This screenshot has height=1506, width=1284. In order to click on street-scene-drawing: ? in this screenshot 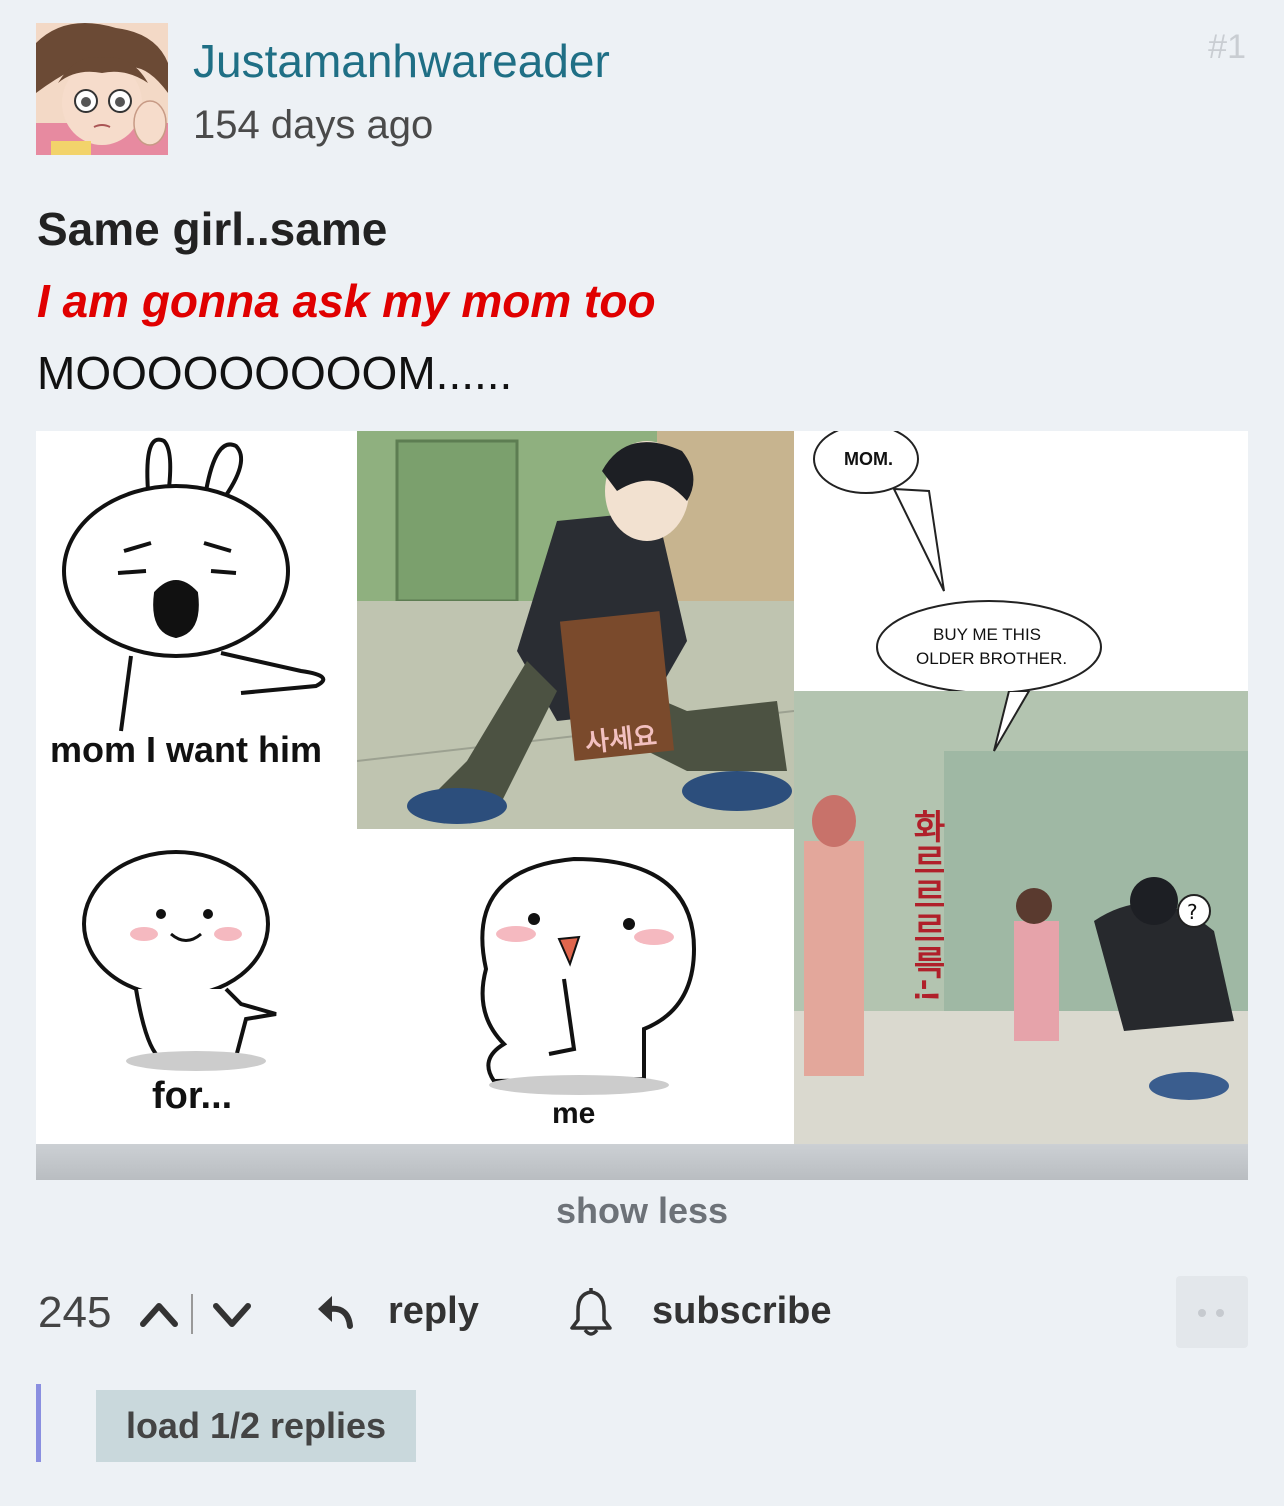, I will do `click(1021, 917)`.